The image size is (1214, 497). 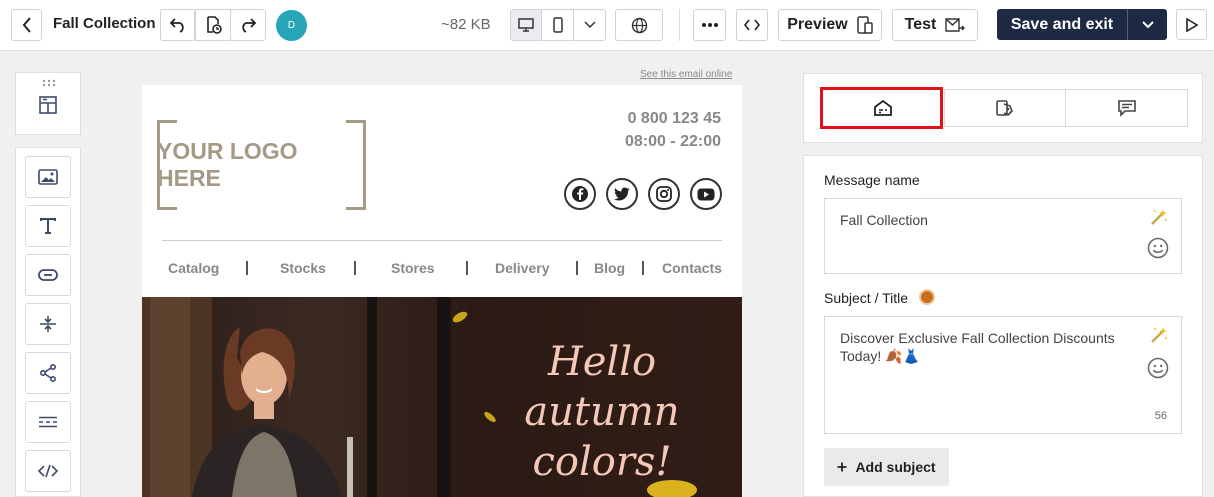 I want to click on message-name-field: Fall Collection, so click(x=1003, y=236).